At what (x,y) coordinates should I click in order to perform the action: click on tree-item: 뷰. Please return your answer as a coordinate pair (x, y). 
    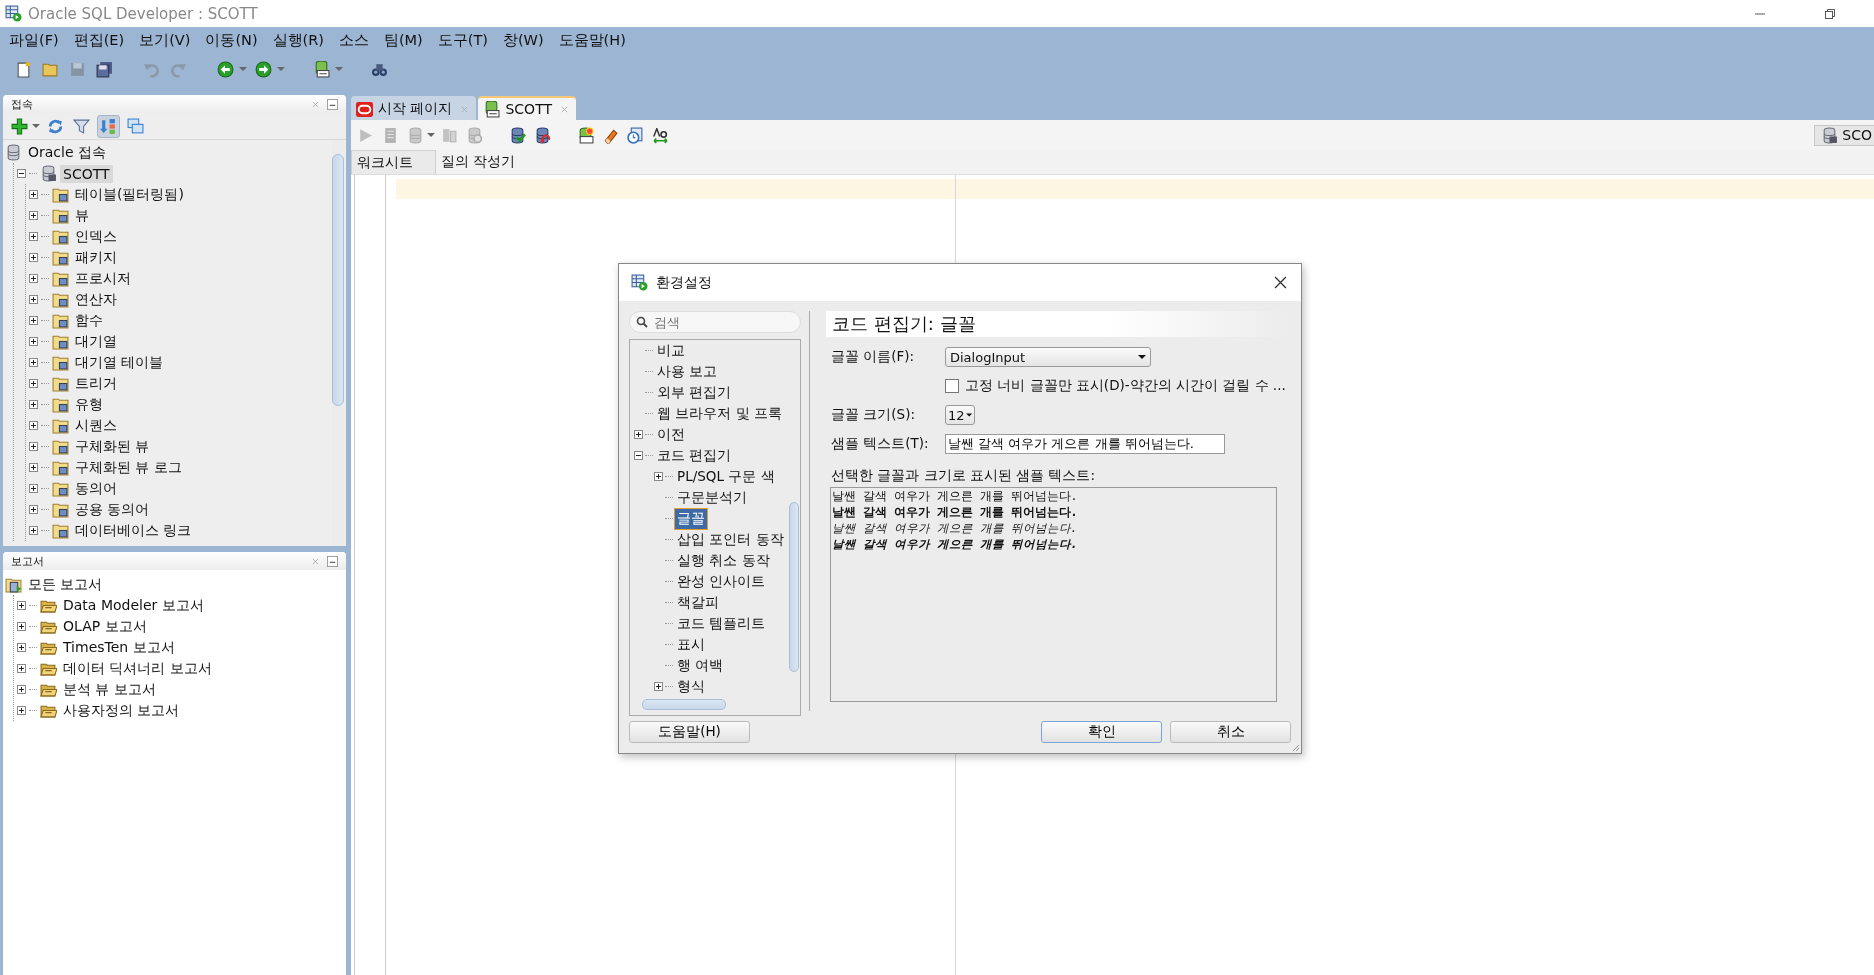
    Looking at the image, I should click on (82, 215).